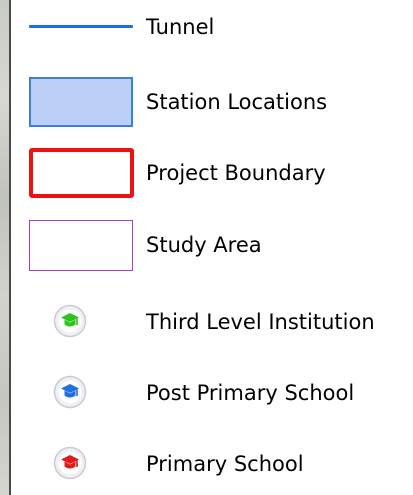 This screenshot has height=495, width=413. What do you see at coordinates (76, 102) in the screenshot?
I see `station-locations-box-symbol` at bounding box center [76, 102].